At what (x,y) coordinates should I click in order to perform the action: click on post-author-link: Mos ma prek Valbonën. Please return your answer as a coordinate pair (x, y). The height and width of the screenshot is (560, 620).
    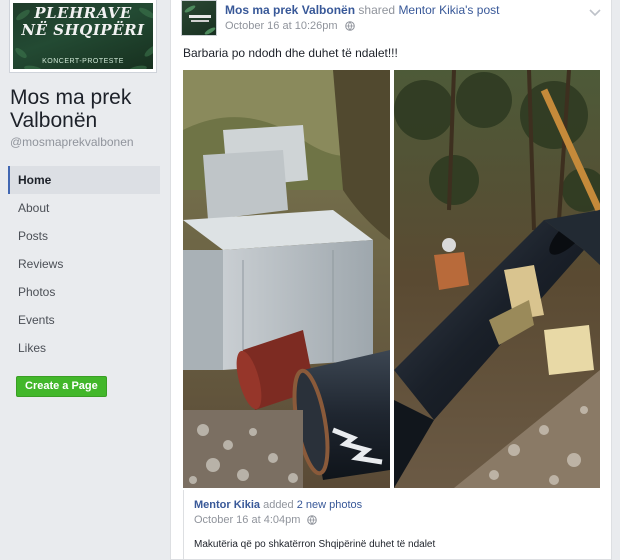
    Looking at the image, I should click on (290, 10).